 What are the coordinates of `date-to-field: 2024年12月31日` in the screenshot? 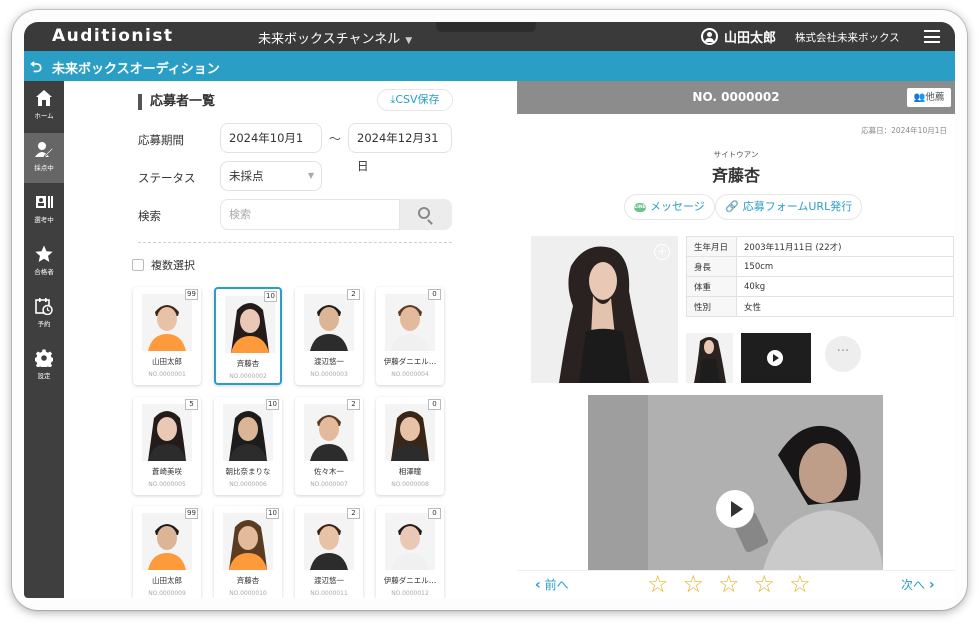 It's located at (400, 148).